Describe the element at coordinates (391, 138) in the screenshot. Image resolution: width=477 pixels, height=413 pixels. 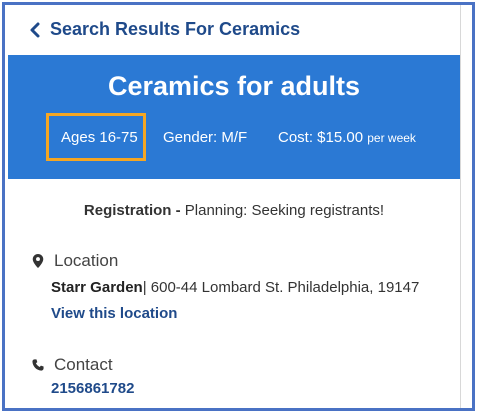
I see `cost-period: per week` at that location.